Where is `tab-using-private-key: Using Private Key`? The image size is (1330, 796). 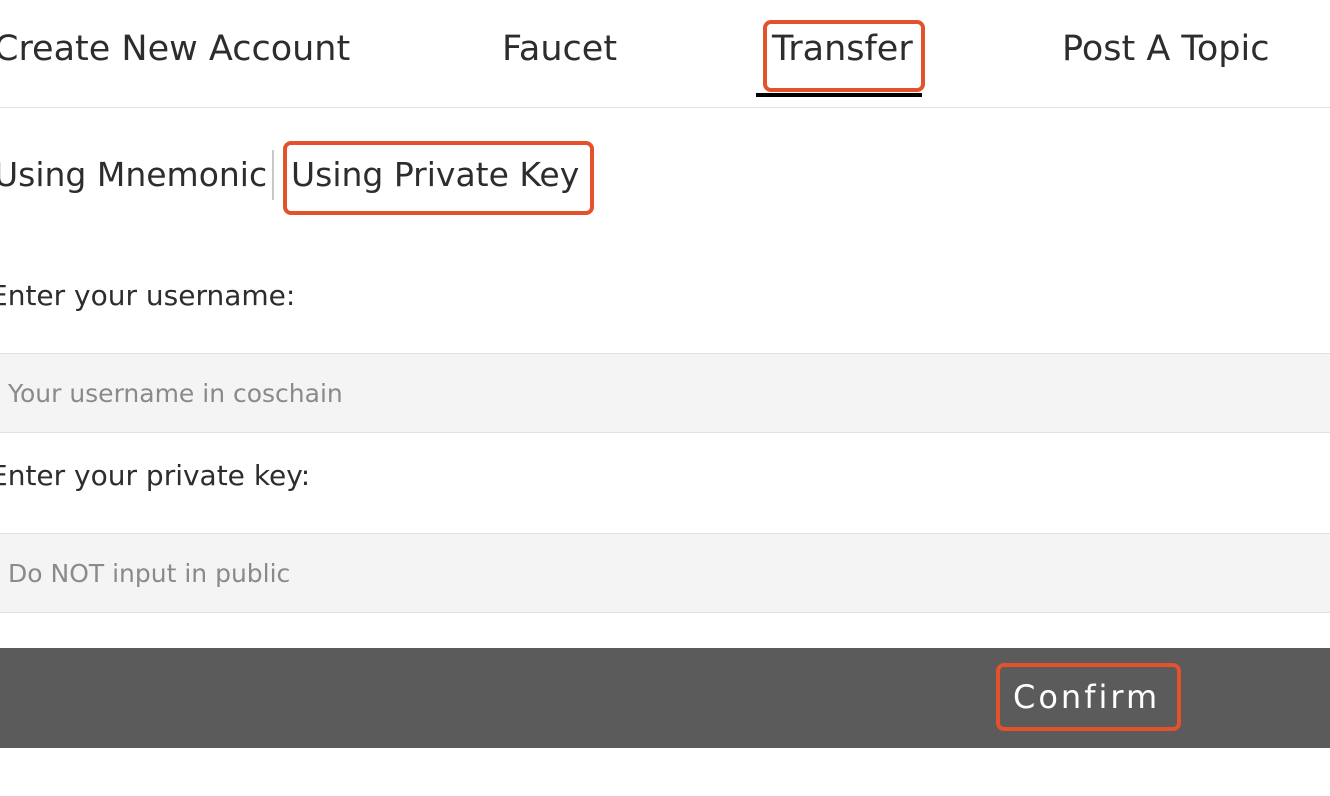
tab-using-private-key: Using Private Key is located at coordinates (435, 175).